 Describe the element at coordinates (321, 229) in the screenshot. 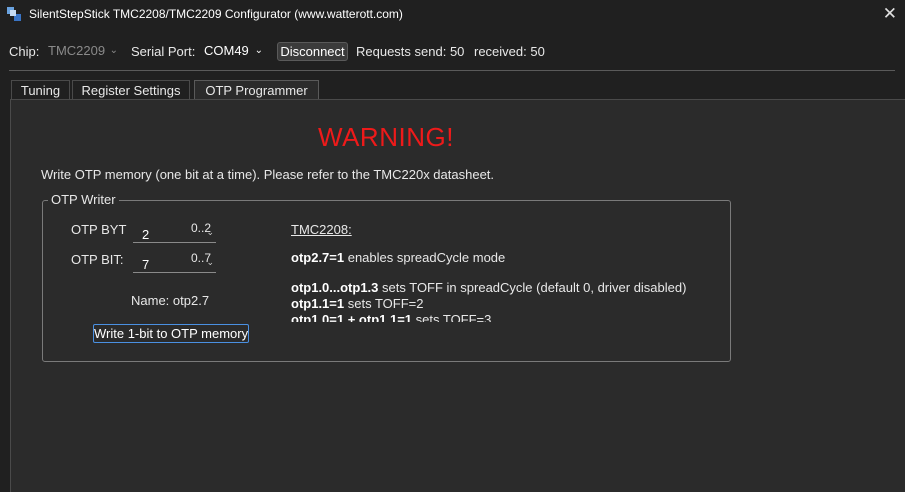

I see `info-heading: TMC2208:` at that location.